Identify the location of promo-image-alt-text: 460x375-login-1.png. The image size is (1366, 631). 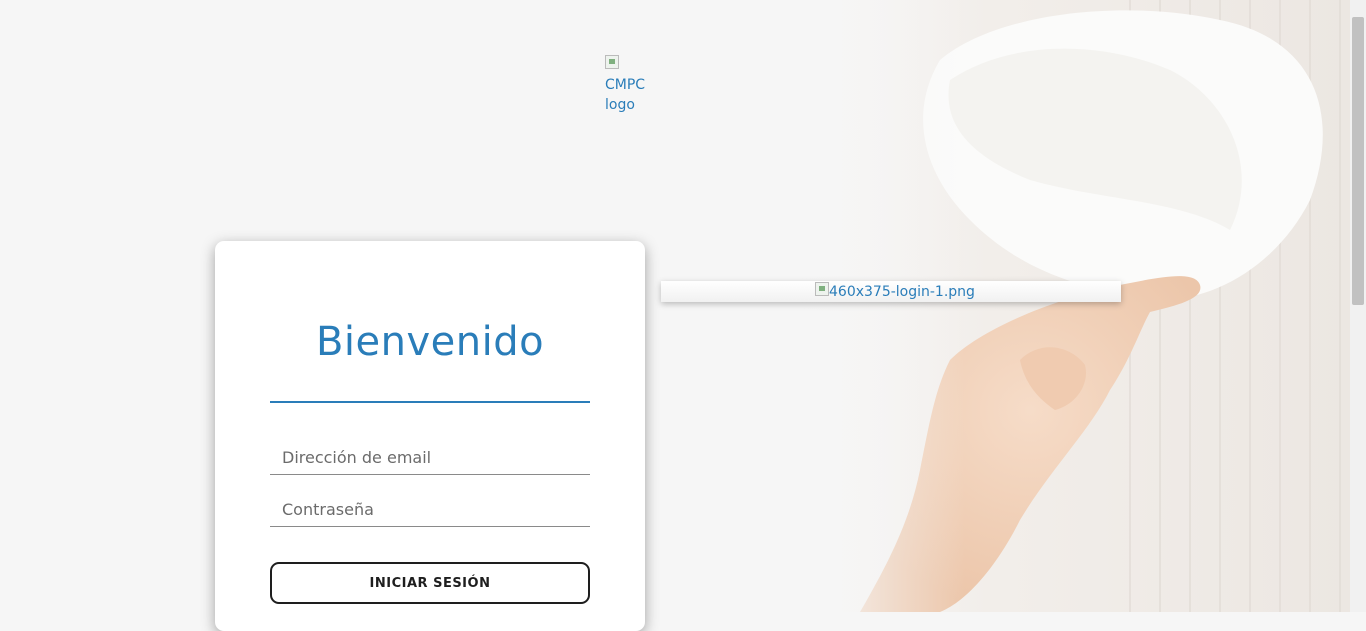
(902, 292).